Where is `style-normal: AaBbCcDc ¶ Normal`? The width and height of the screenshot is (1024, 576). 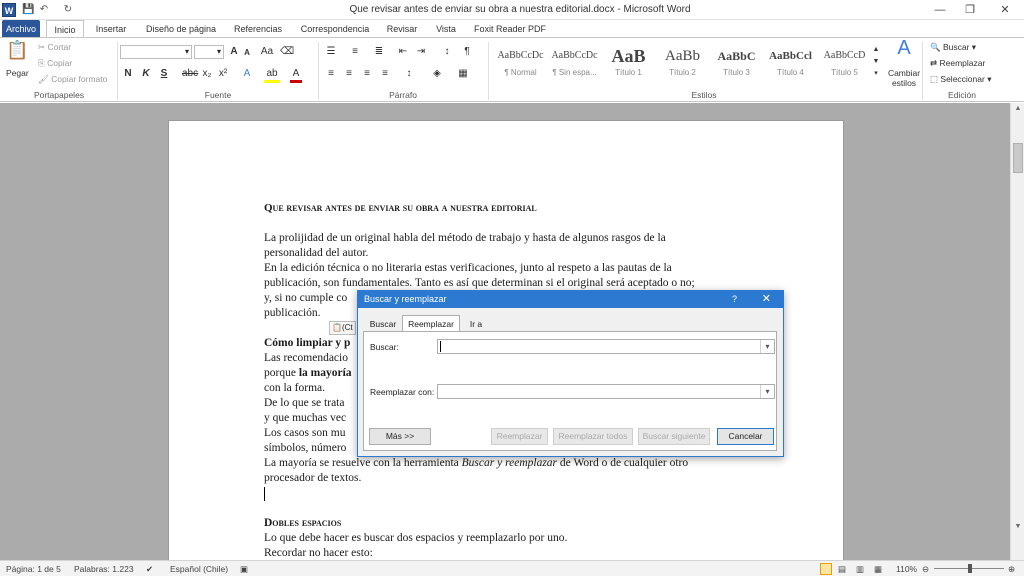 style-normal: AaBbCcDc ¶ Normal is located at coordinates (520, 64).